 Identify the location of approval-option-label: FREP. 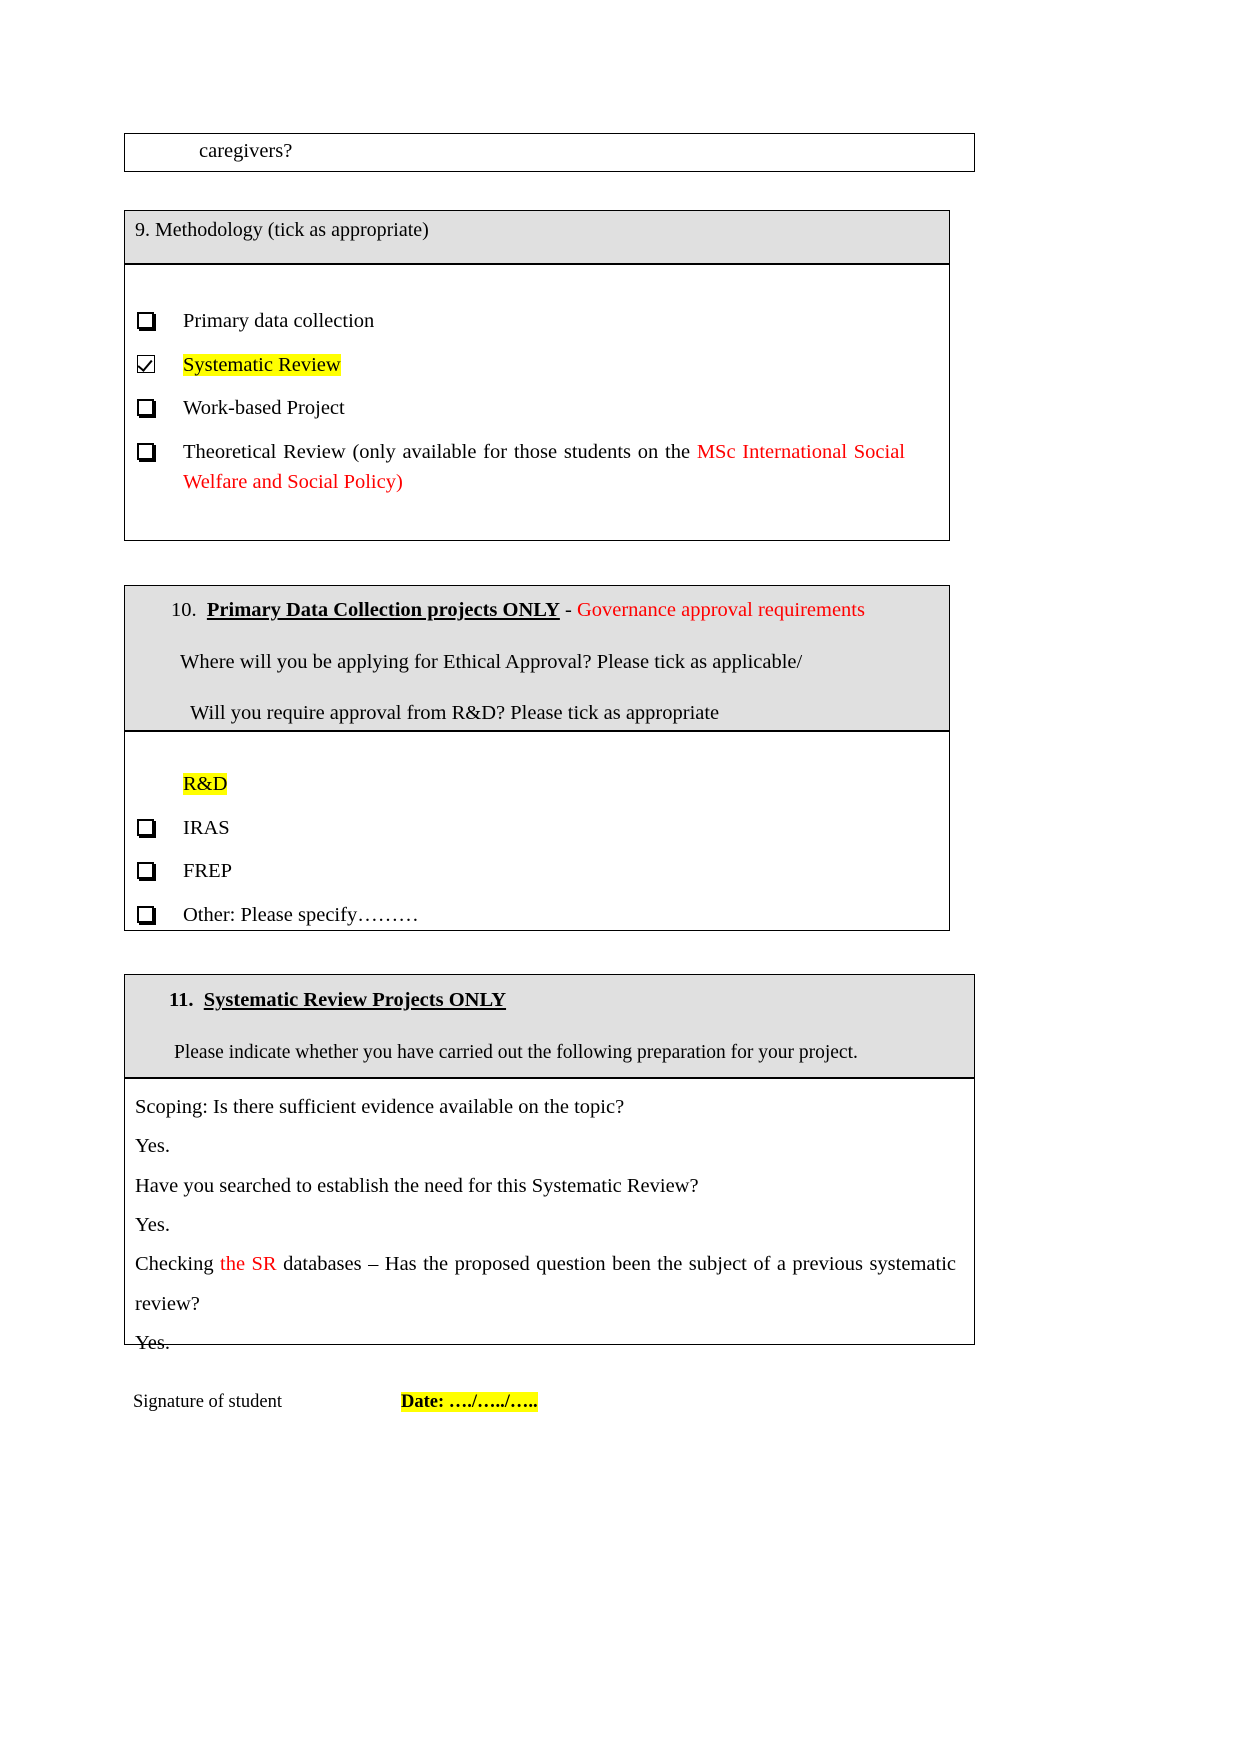
(207, 871).